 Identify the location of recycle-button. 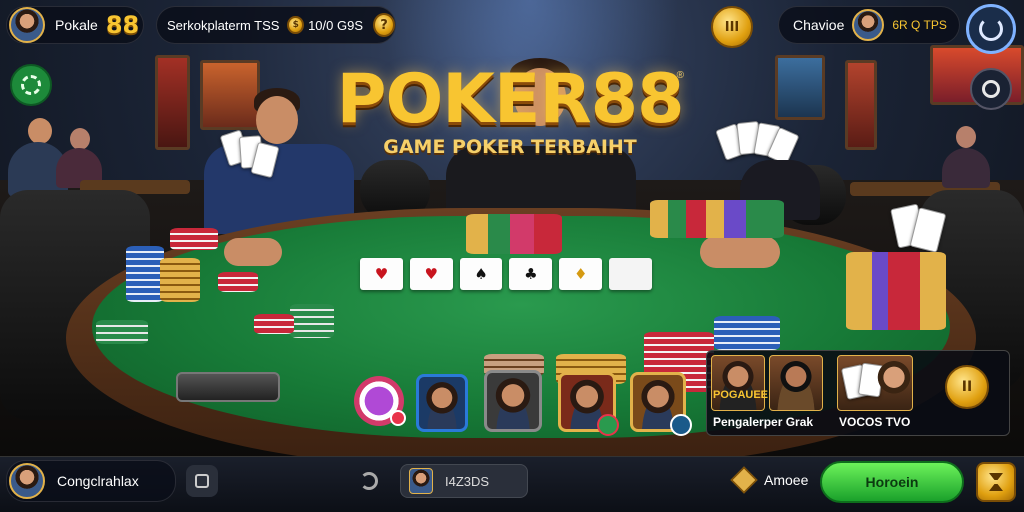
(31, 85).